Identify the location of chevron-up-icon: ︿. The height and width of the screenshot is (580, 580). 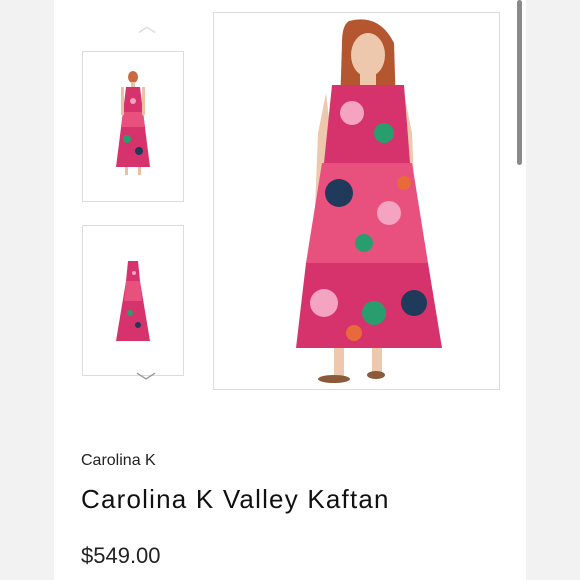
(147, 25).